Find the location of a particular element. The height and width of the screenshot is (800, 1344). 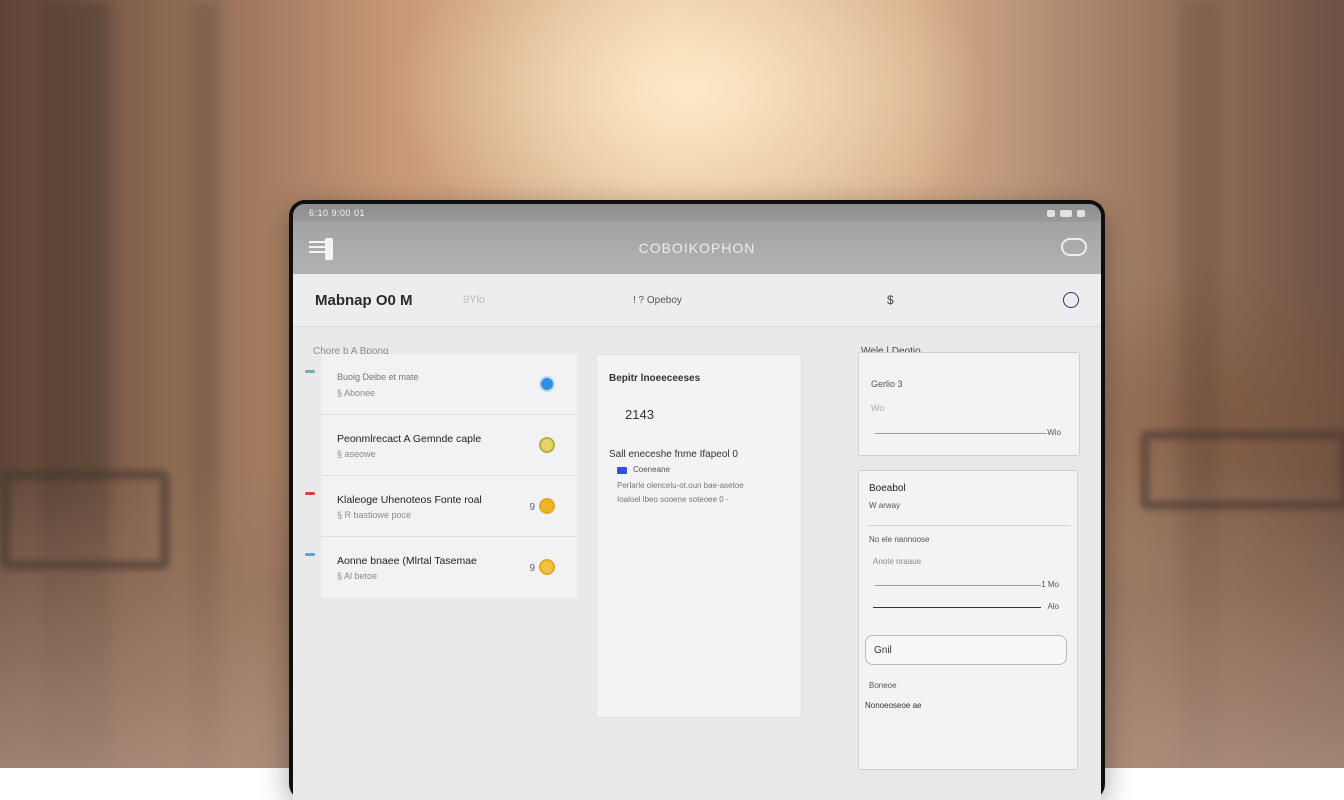

tag-icon is located at coordinates (622, 470).